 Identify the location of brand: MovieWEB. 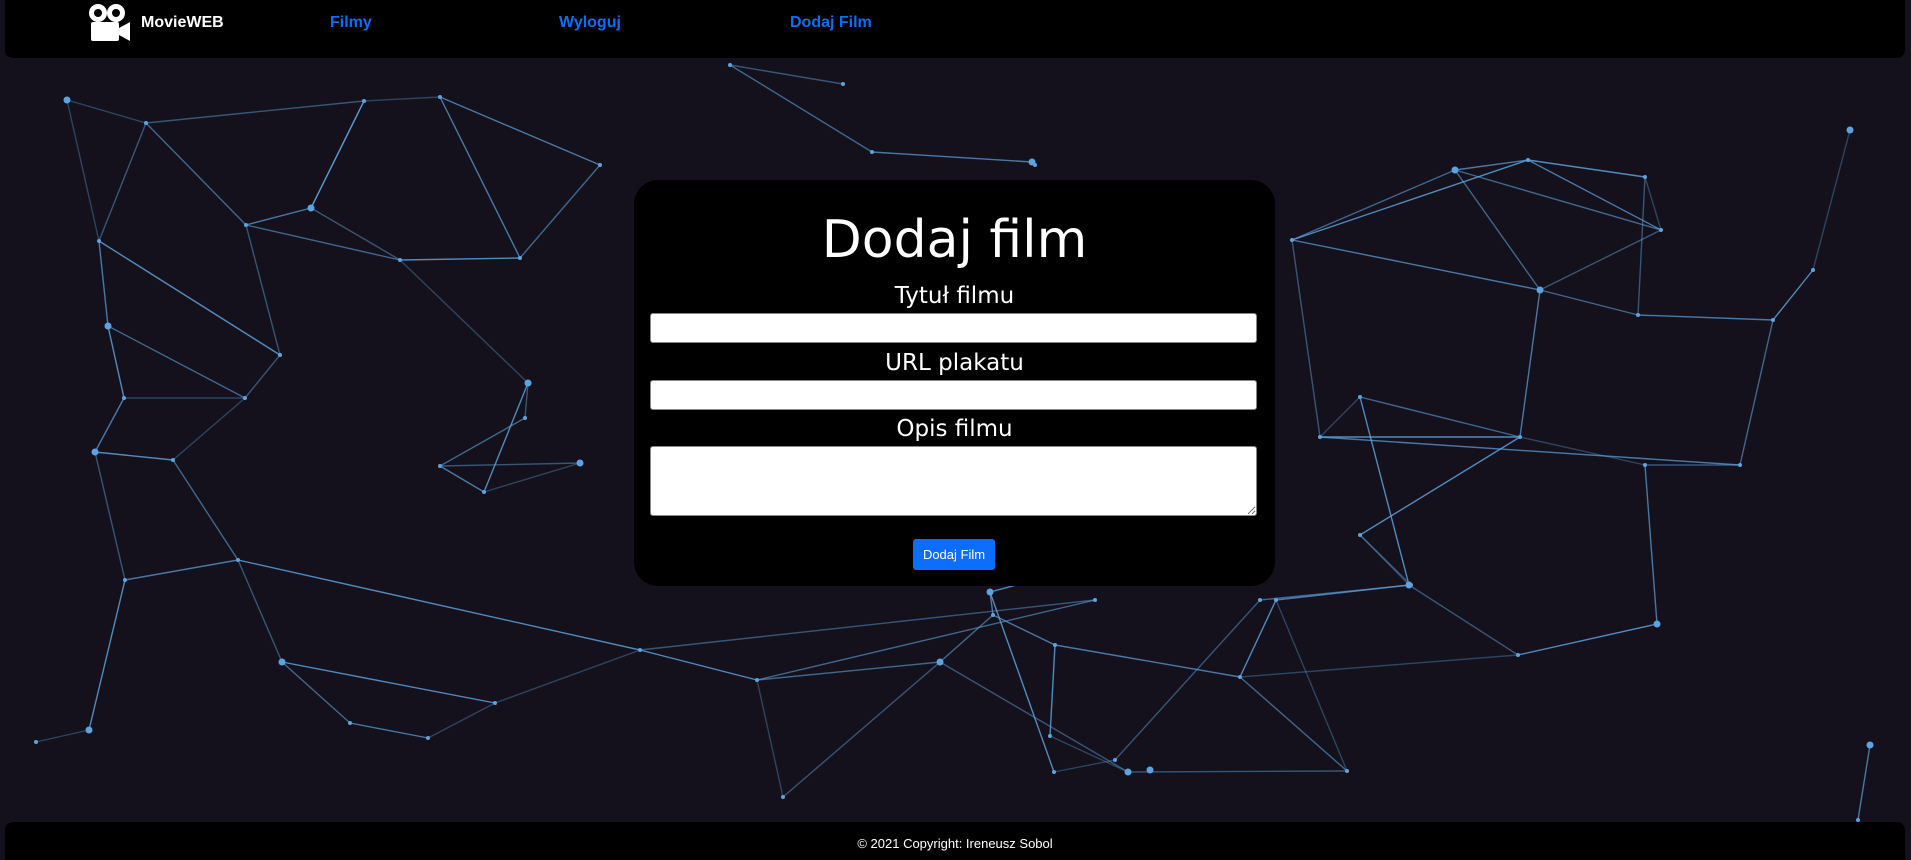
(155, 23).